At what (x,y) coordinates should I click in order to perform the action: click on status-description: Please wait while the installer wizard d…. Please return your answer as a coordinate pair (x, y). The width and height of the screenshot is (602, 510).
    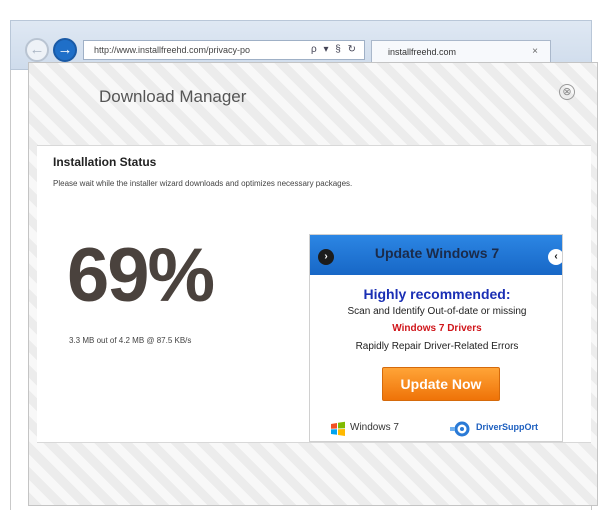
    Looking at the image, I should click on (203, 183).